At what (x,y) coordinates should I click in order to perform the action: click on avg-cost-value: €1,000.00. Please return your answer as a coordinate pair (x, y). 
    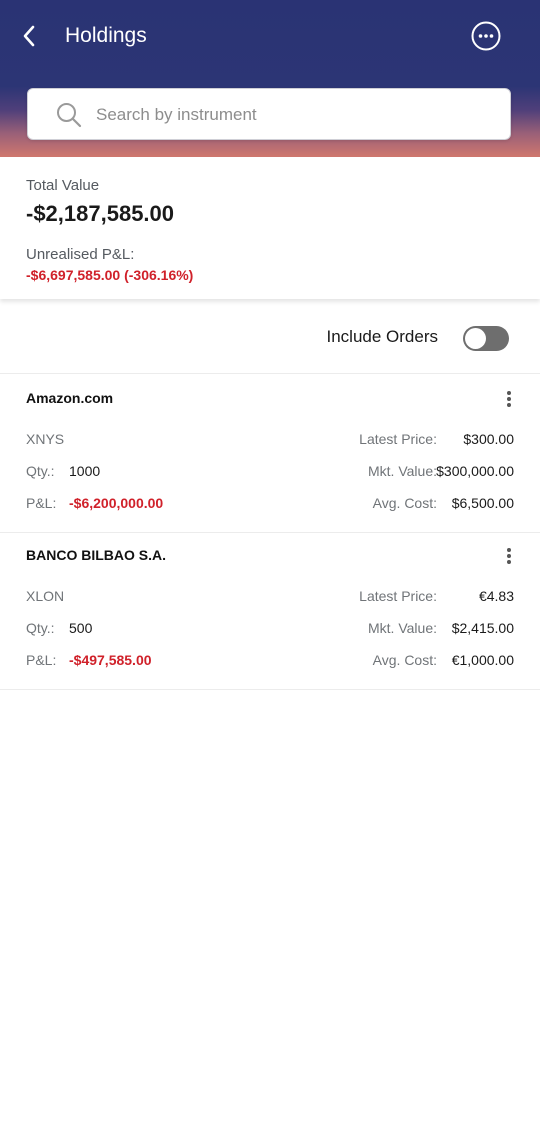
    Looking at the image, I should click on (482, 660).